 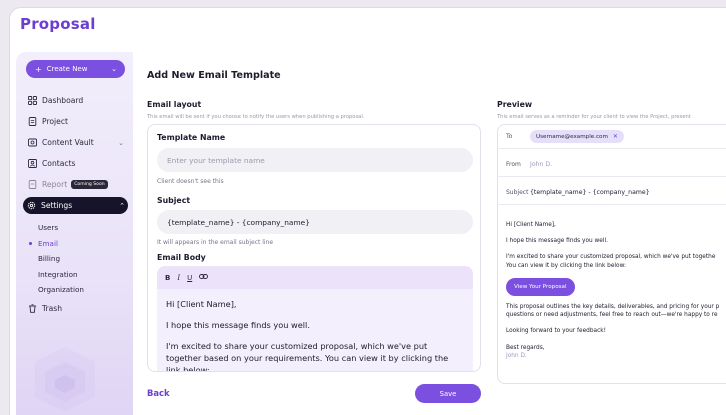 What do you see at coordinates (32, 164) in the screenshot?
I see `contacts-icon` at bounding box center [32, 164].